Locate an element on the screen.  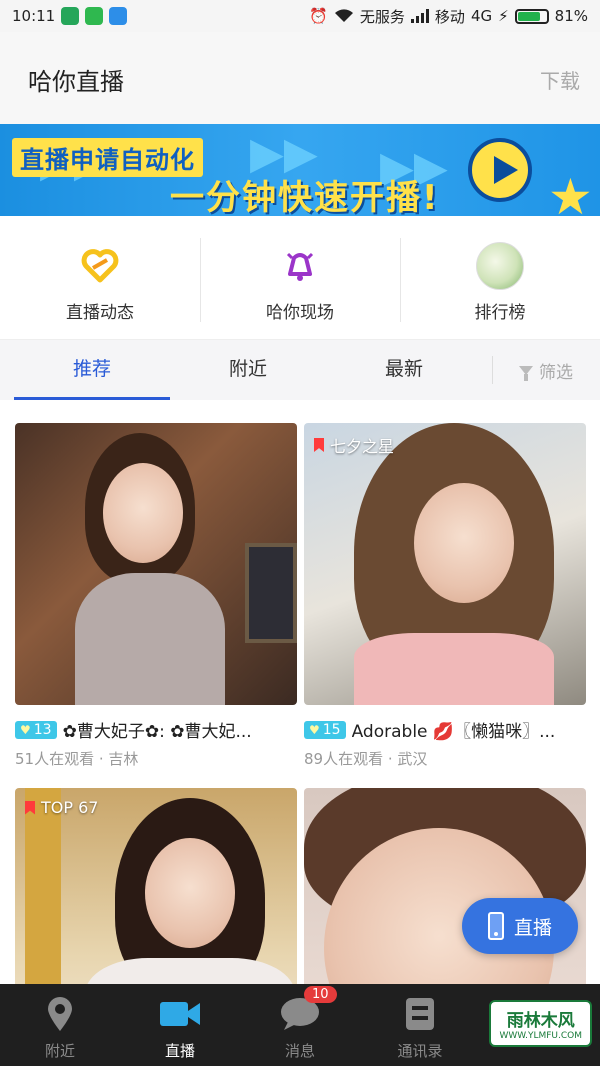
streamer-city: 武汉 is located at coordinates (412, 759).